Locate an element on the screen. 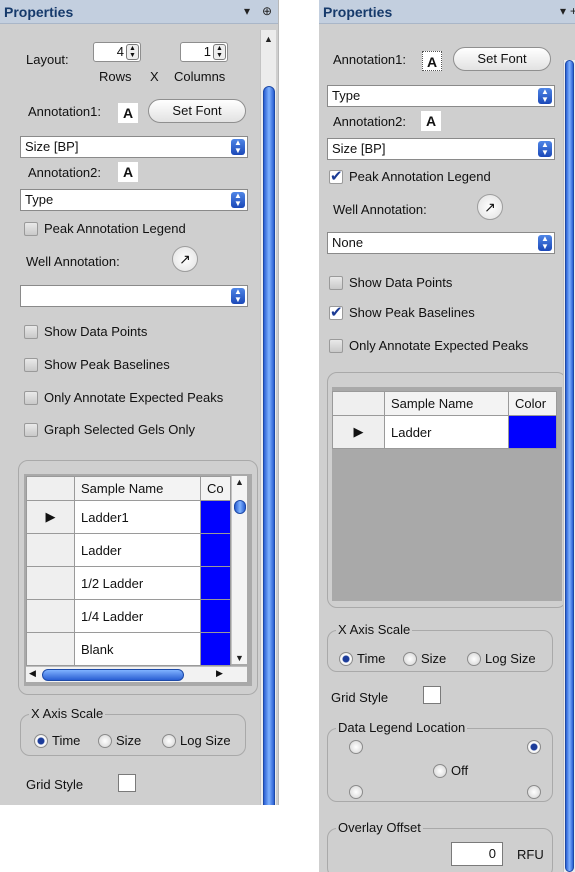  legend-bottom-left-radio is located at coordinates (356, 792).